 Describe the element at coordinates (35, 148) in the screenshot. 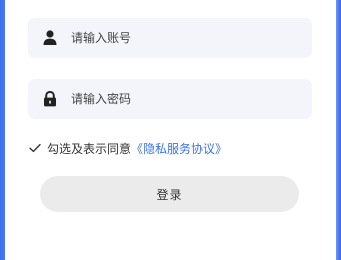

I see `checkmark-icon` at that location.